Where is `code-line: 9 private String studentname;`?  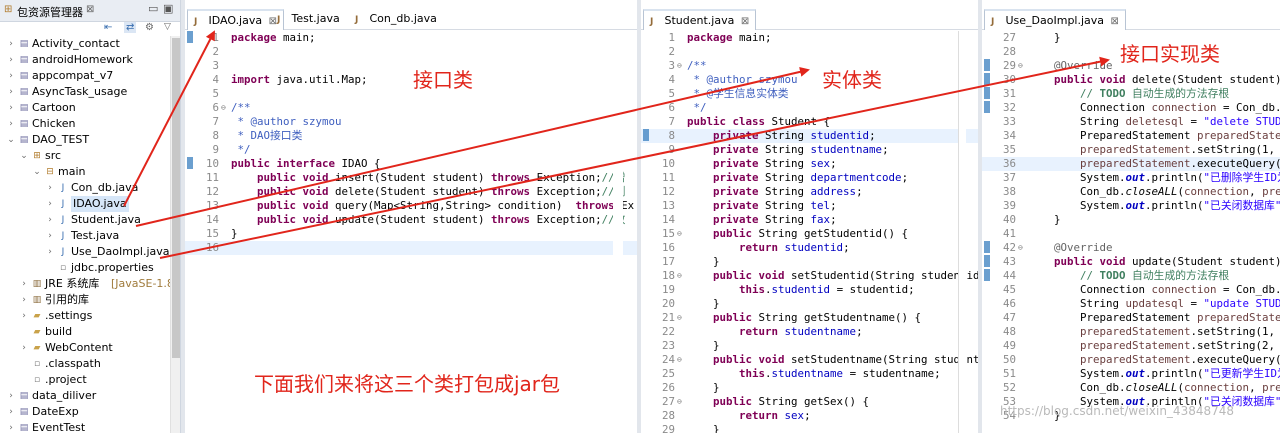
code-line: 9 private String studentname; is located at coordinates (809, 150).